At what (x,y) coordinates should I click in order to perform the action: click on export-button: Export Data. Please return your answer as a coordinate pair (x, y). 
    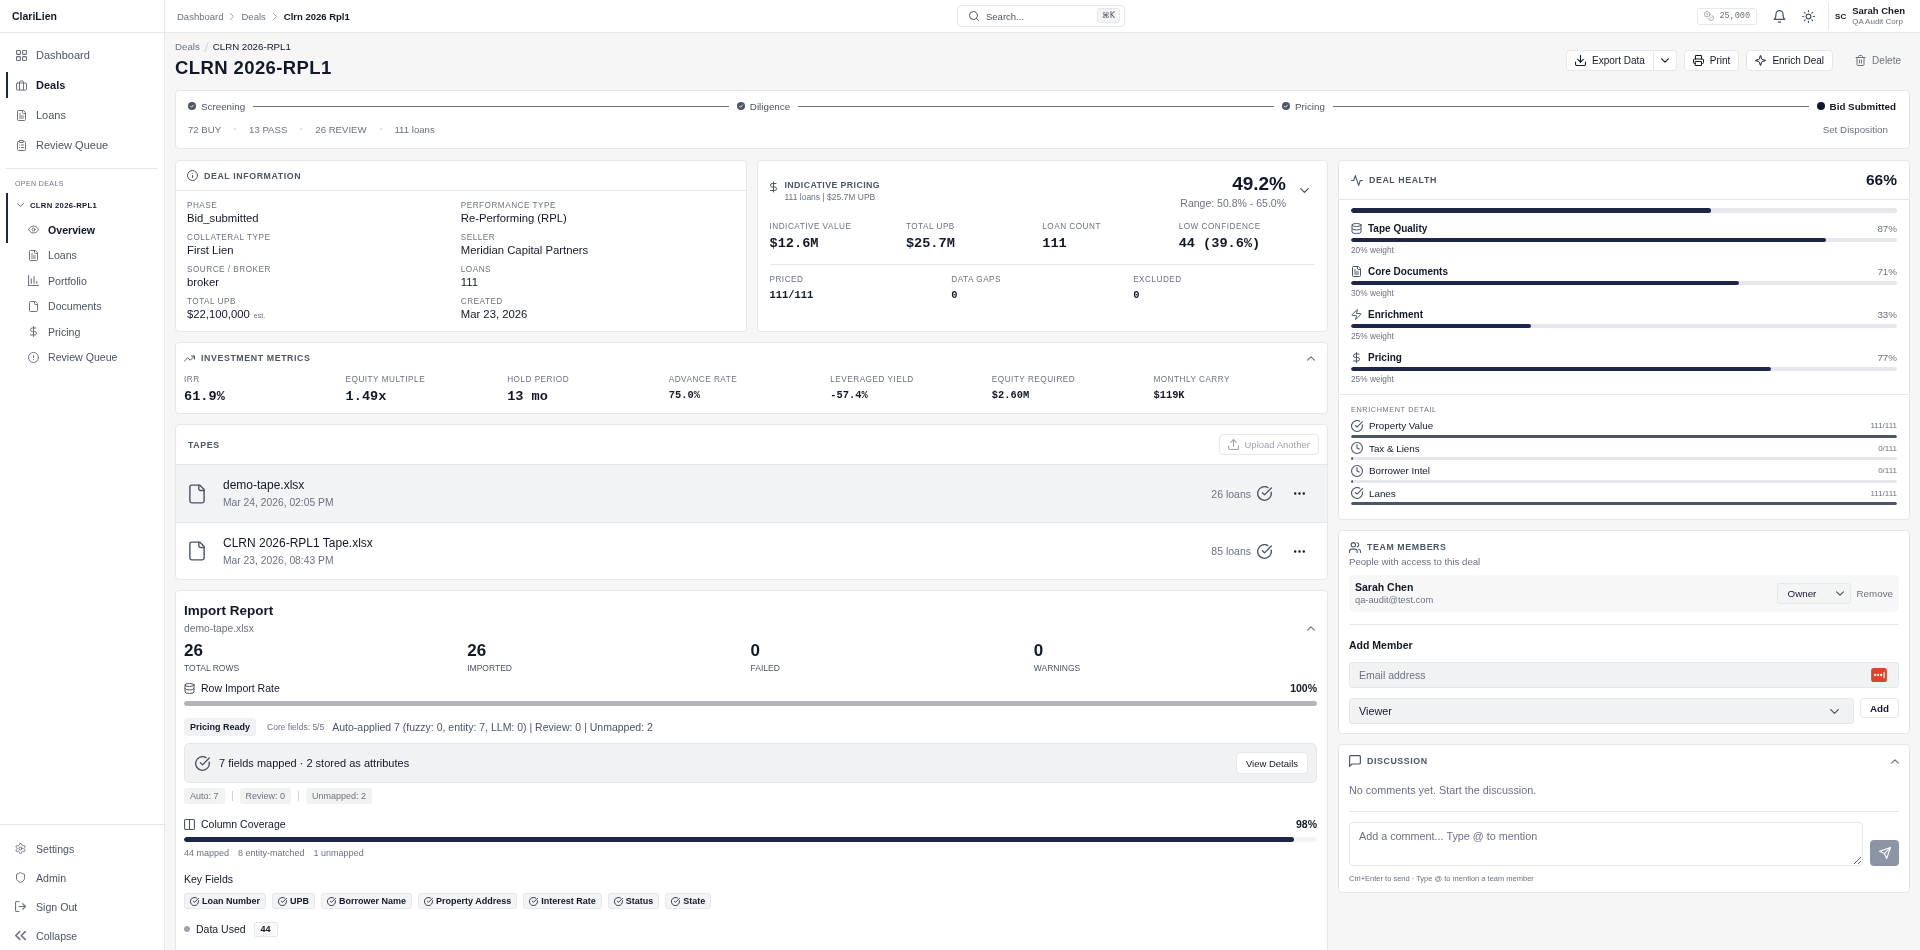
    Looking at the image, I should click on (1610, 60).